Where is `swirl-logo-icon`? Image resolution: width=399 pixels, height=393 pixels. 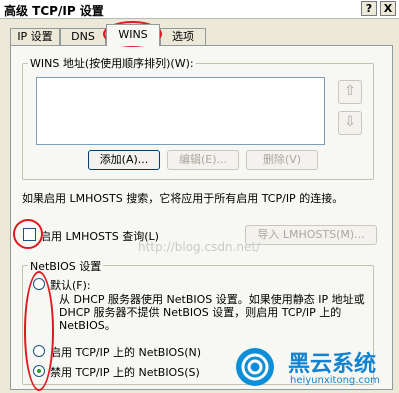 swirl-logo-icon is located at coordinates (255, 367).